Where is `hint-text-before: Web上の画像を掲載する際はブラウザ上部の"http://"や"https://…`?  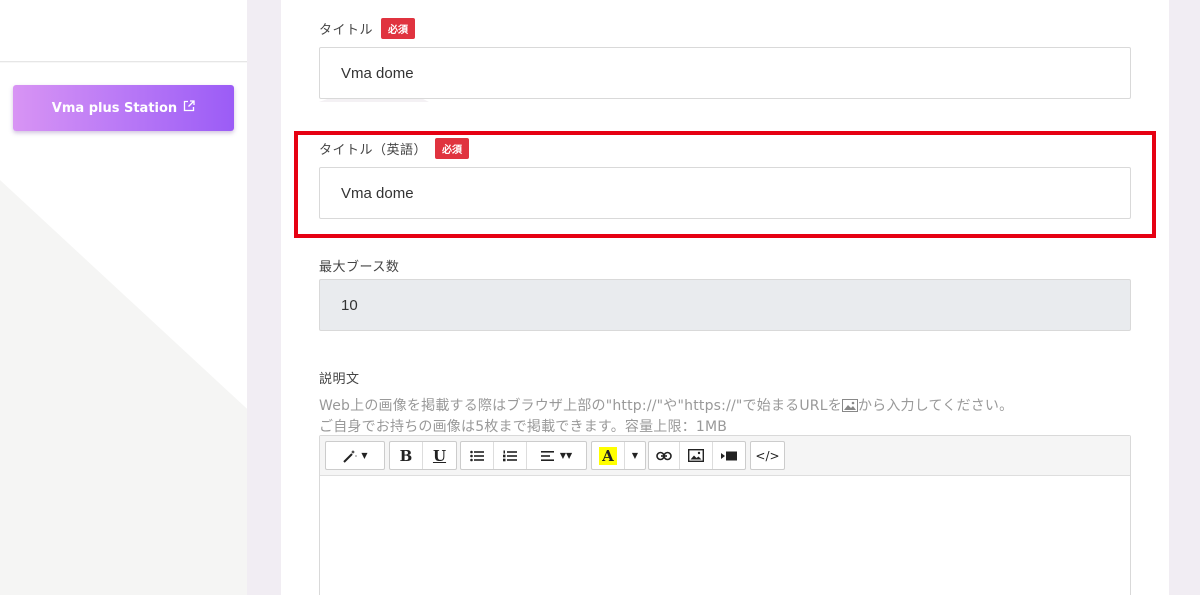
hint-text-before: Web上の画像を掲載する際はブラウザ上部の"http://"や"https://… is located at coordinates (580, 406).